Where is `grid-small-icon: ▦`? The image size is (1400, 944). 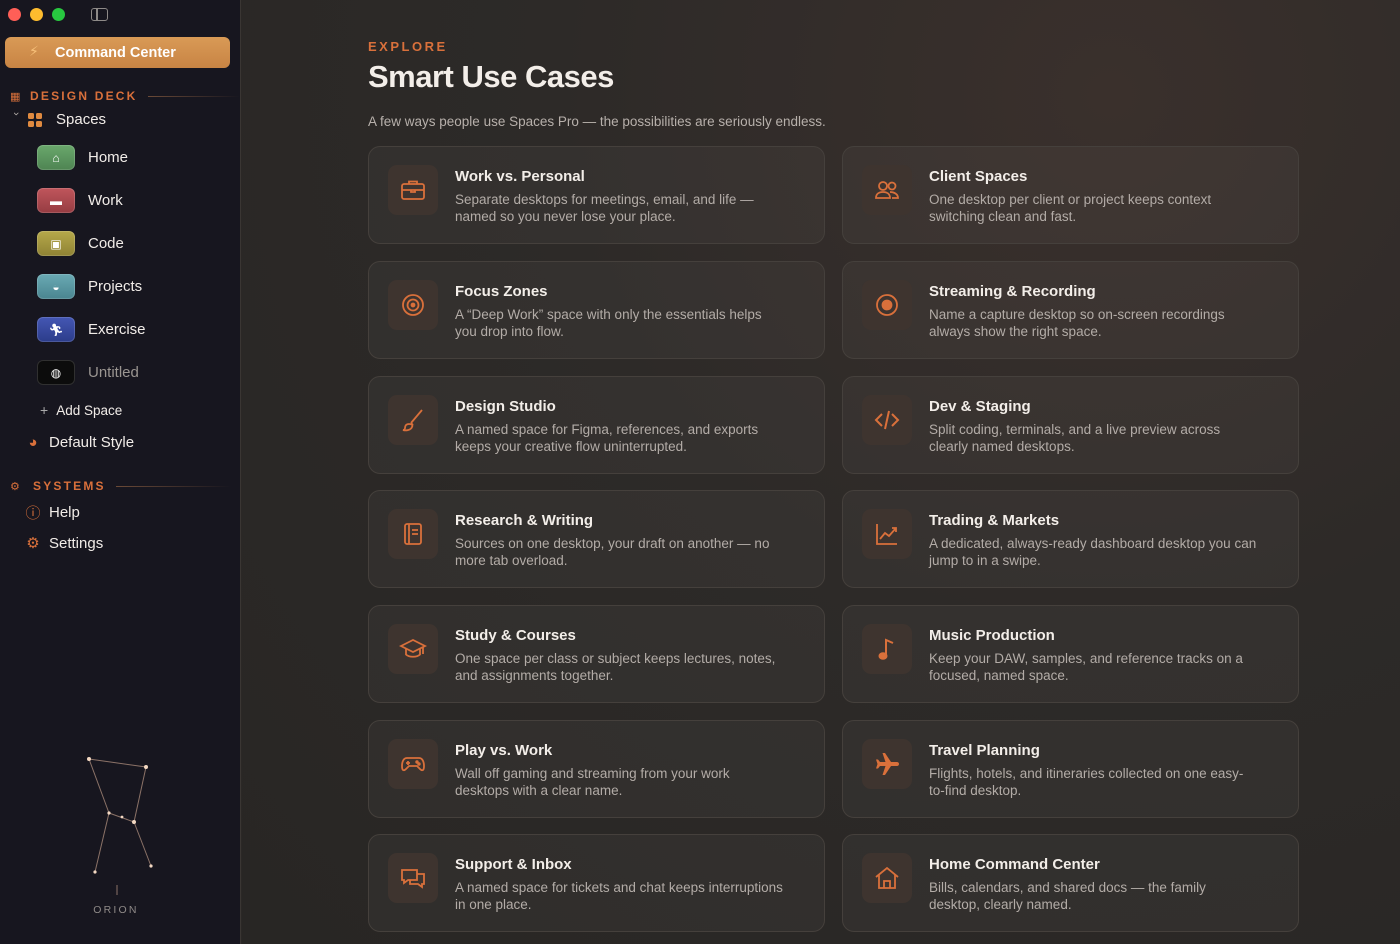 grid-small-icon: ▦ is located at coordinates (16, 96).